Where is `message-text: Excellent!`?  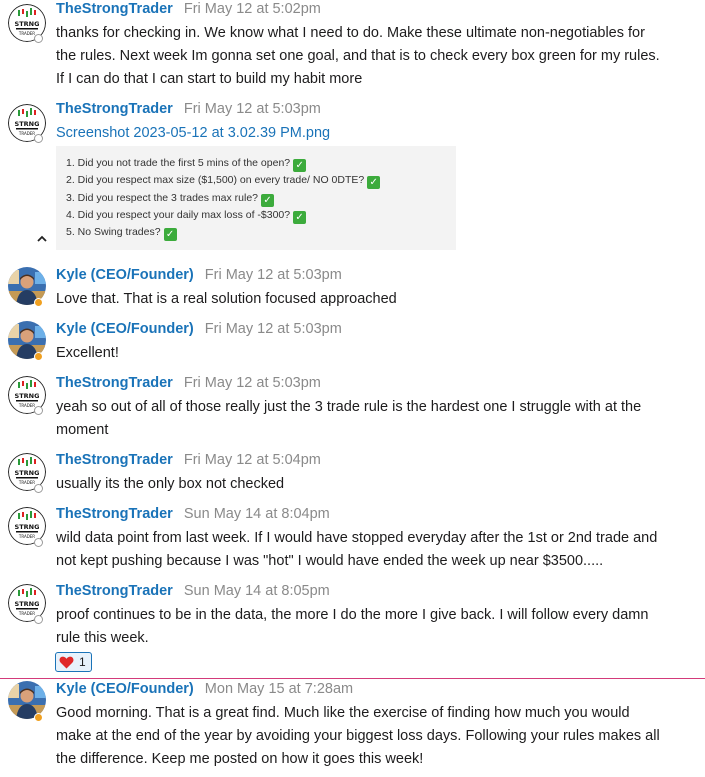
message-text: Excellent! is located at coordinates (368, 353).